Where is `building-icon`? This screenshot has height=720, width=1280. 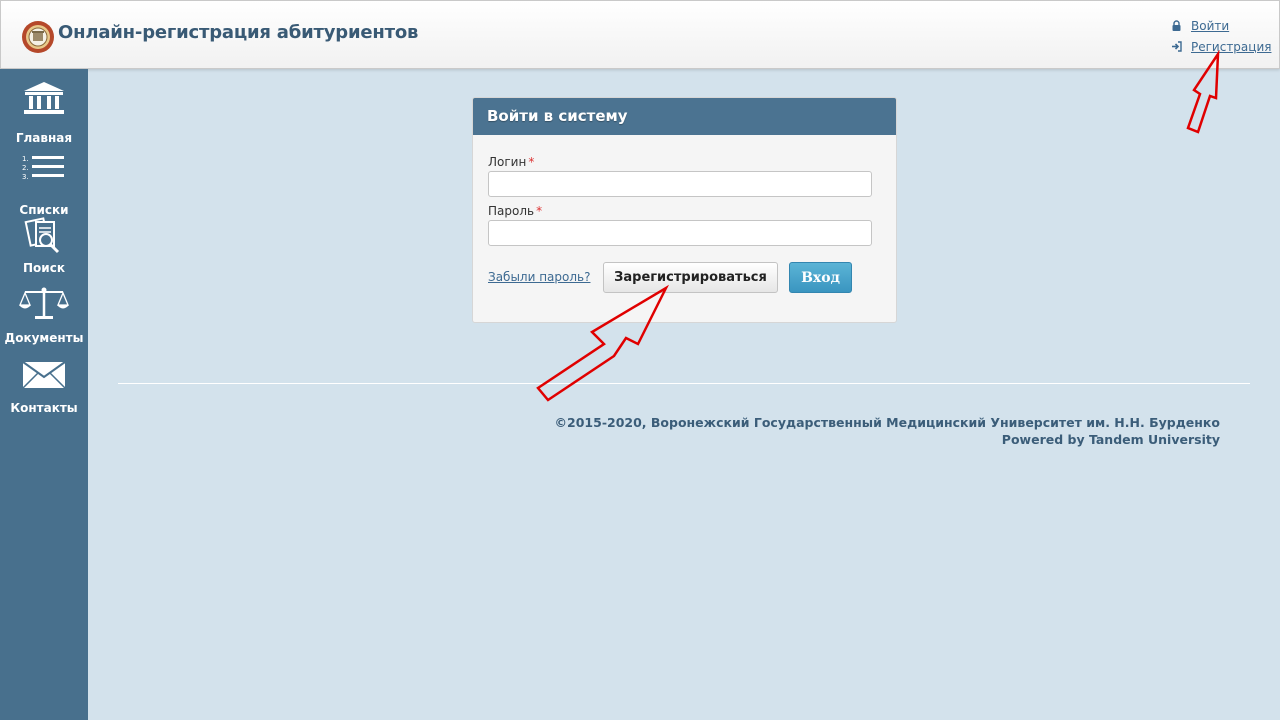 building-icon is located at coordinates (44, 98).